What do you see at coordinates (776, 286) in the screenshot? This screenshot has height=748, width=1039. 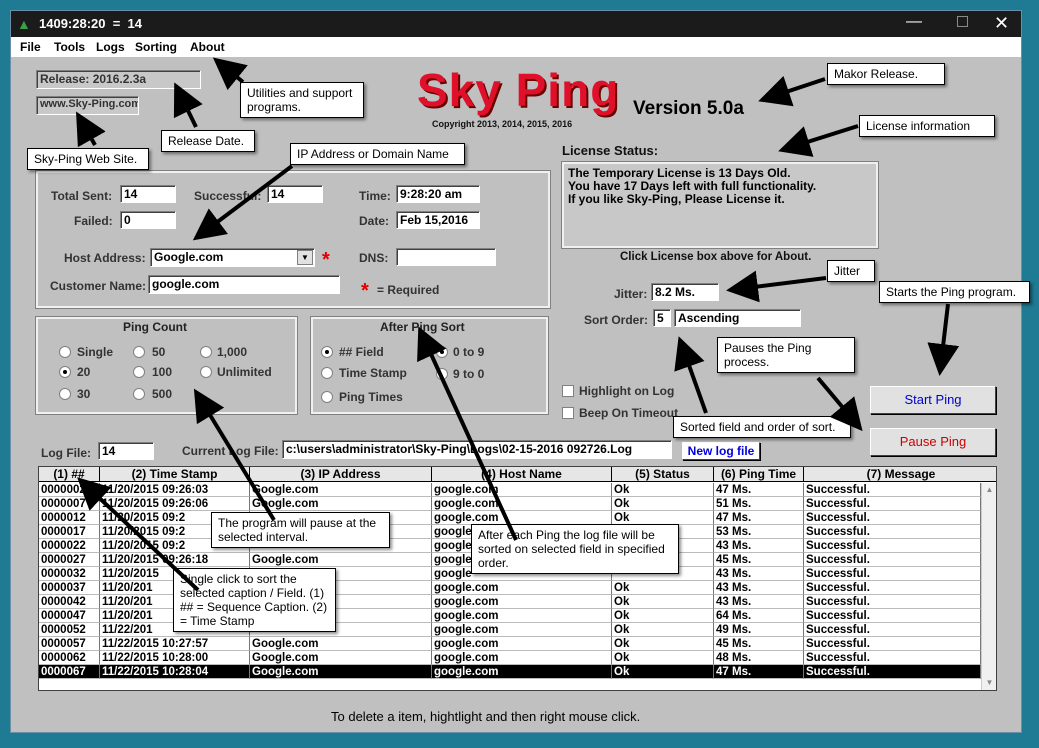 I see `arrow-jitter` at bounding box center [776, 286].